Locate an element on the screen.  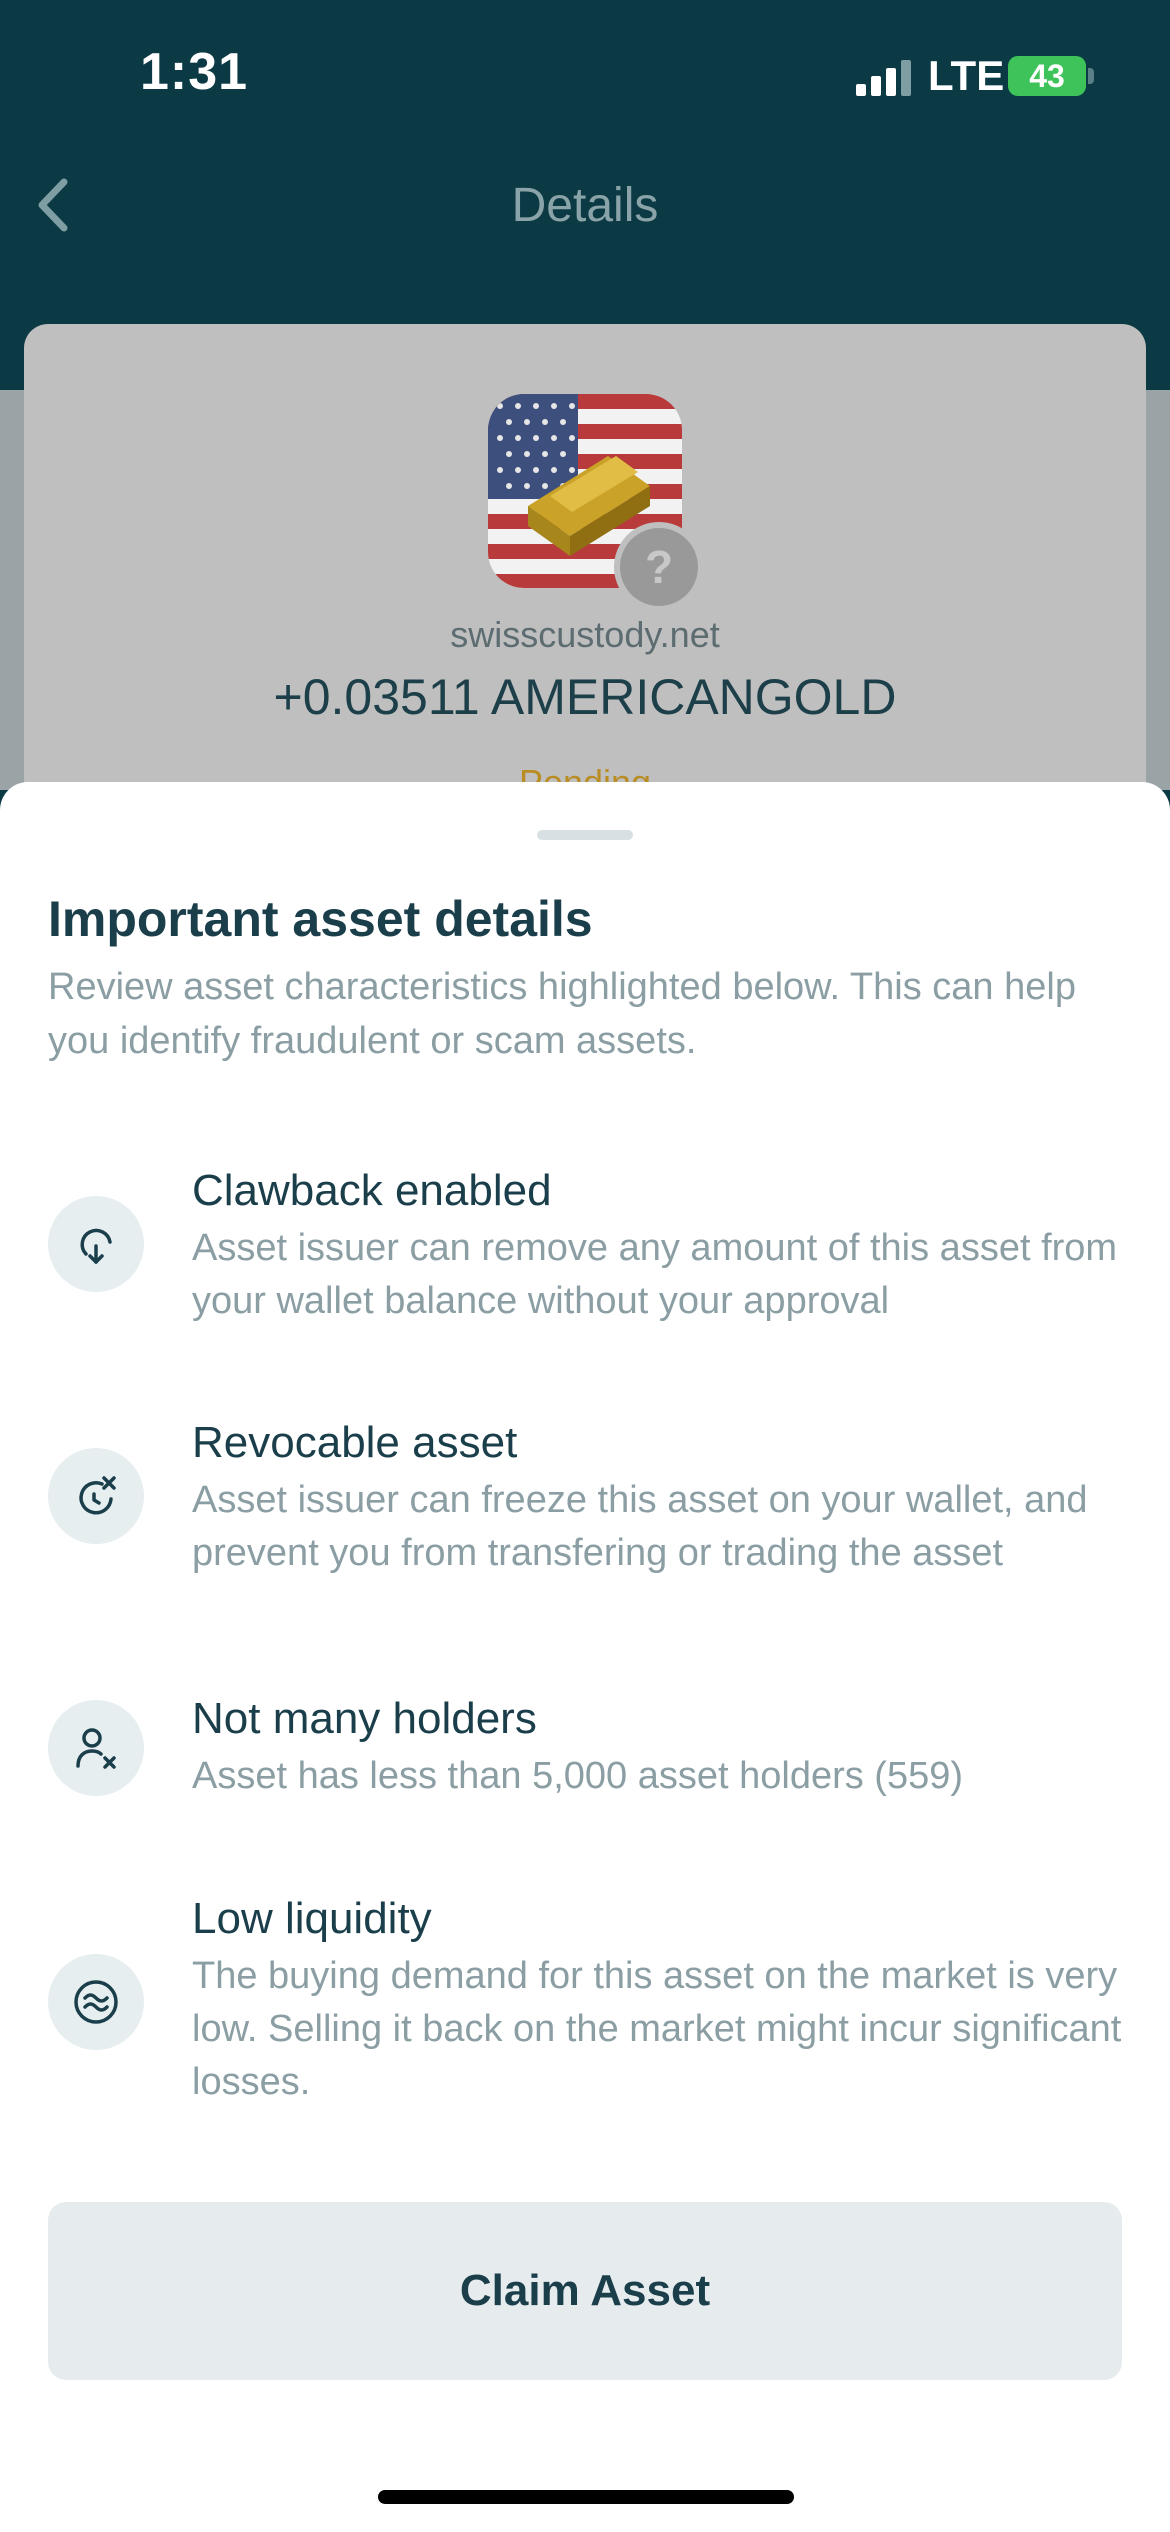
clawback-icon is located at coordinates (96, 1244).